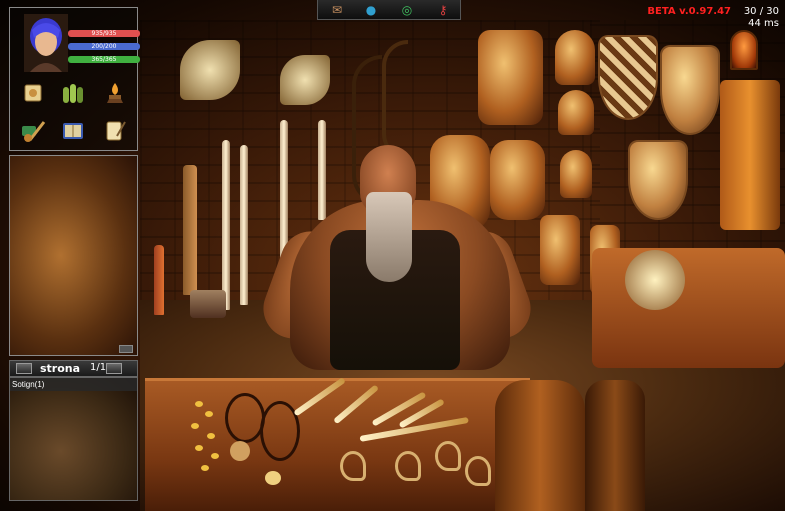  I want to click on merchant-table, so click(337, 444).